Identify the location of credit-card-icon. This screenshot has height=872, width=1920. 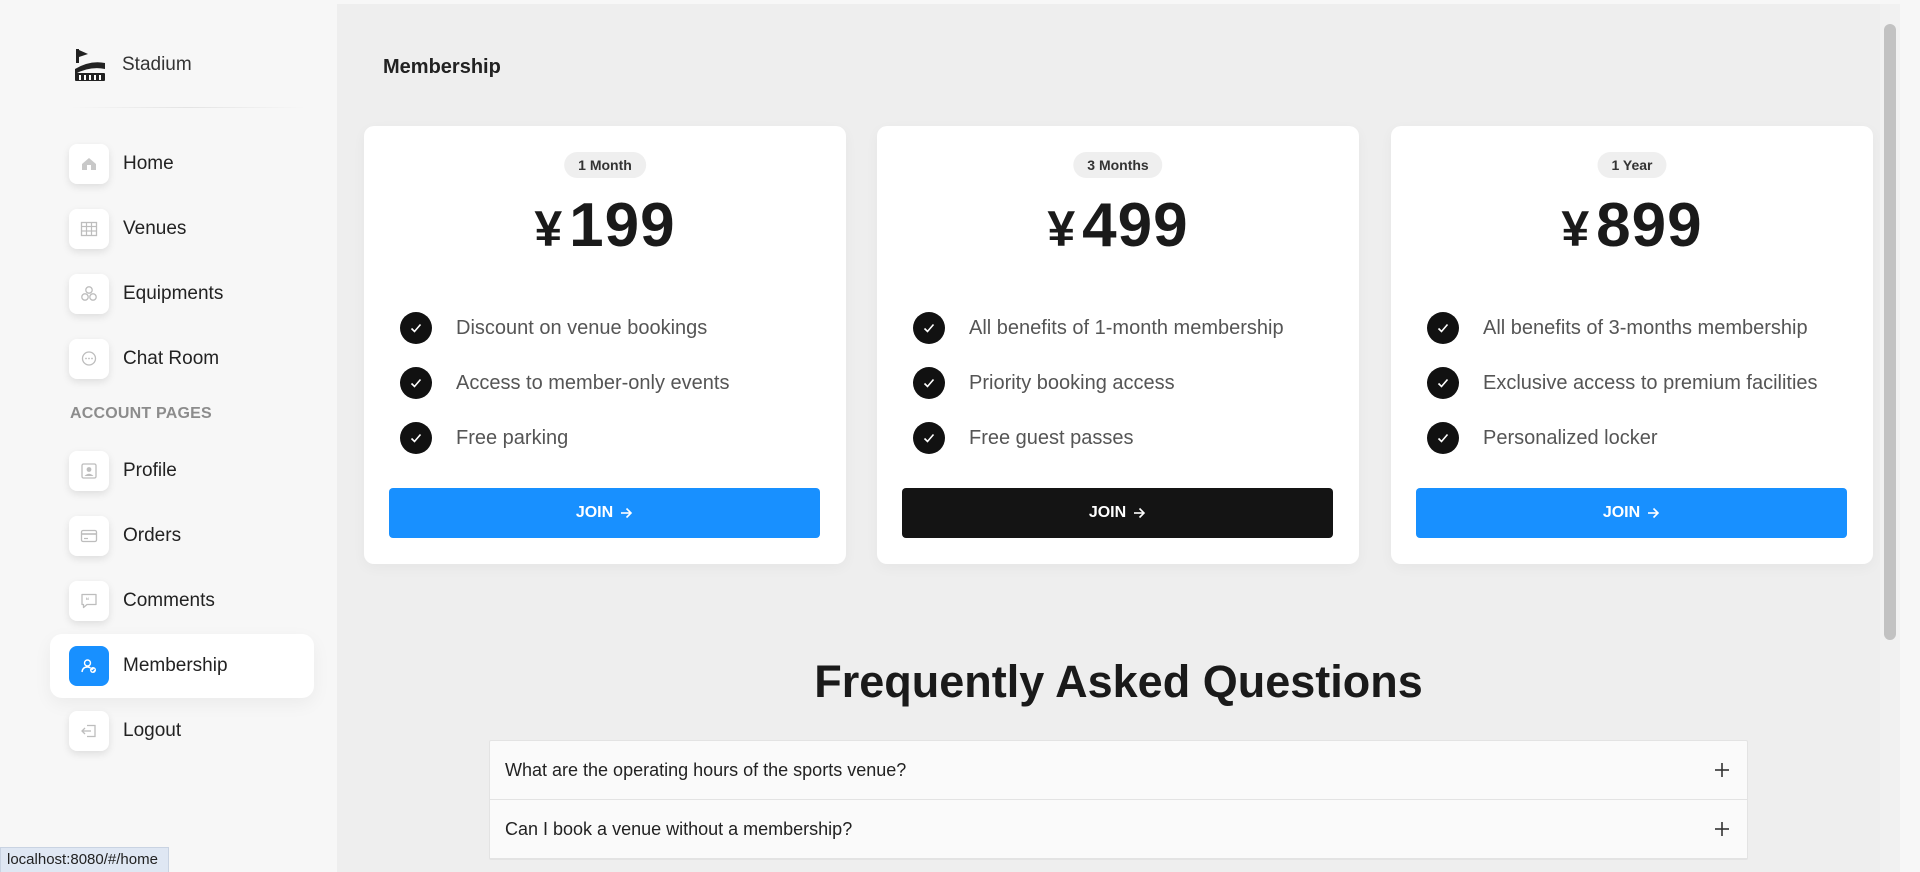
(89, 536).